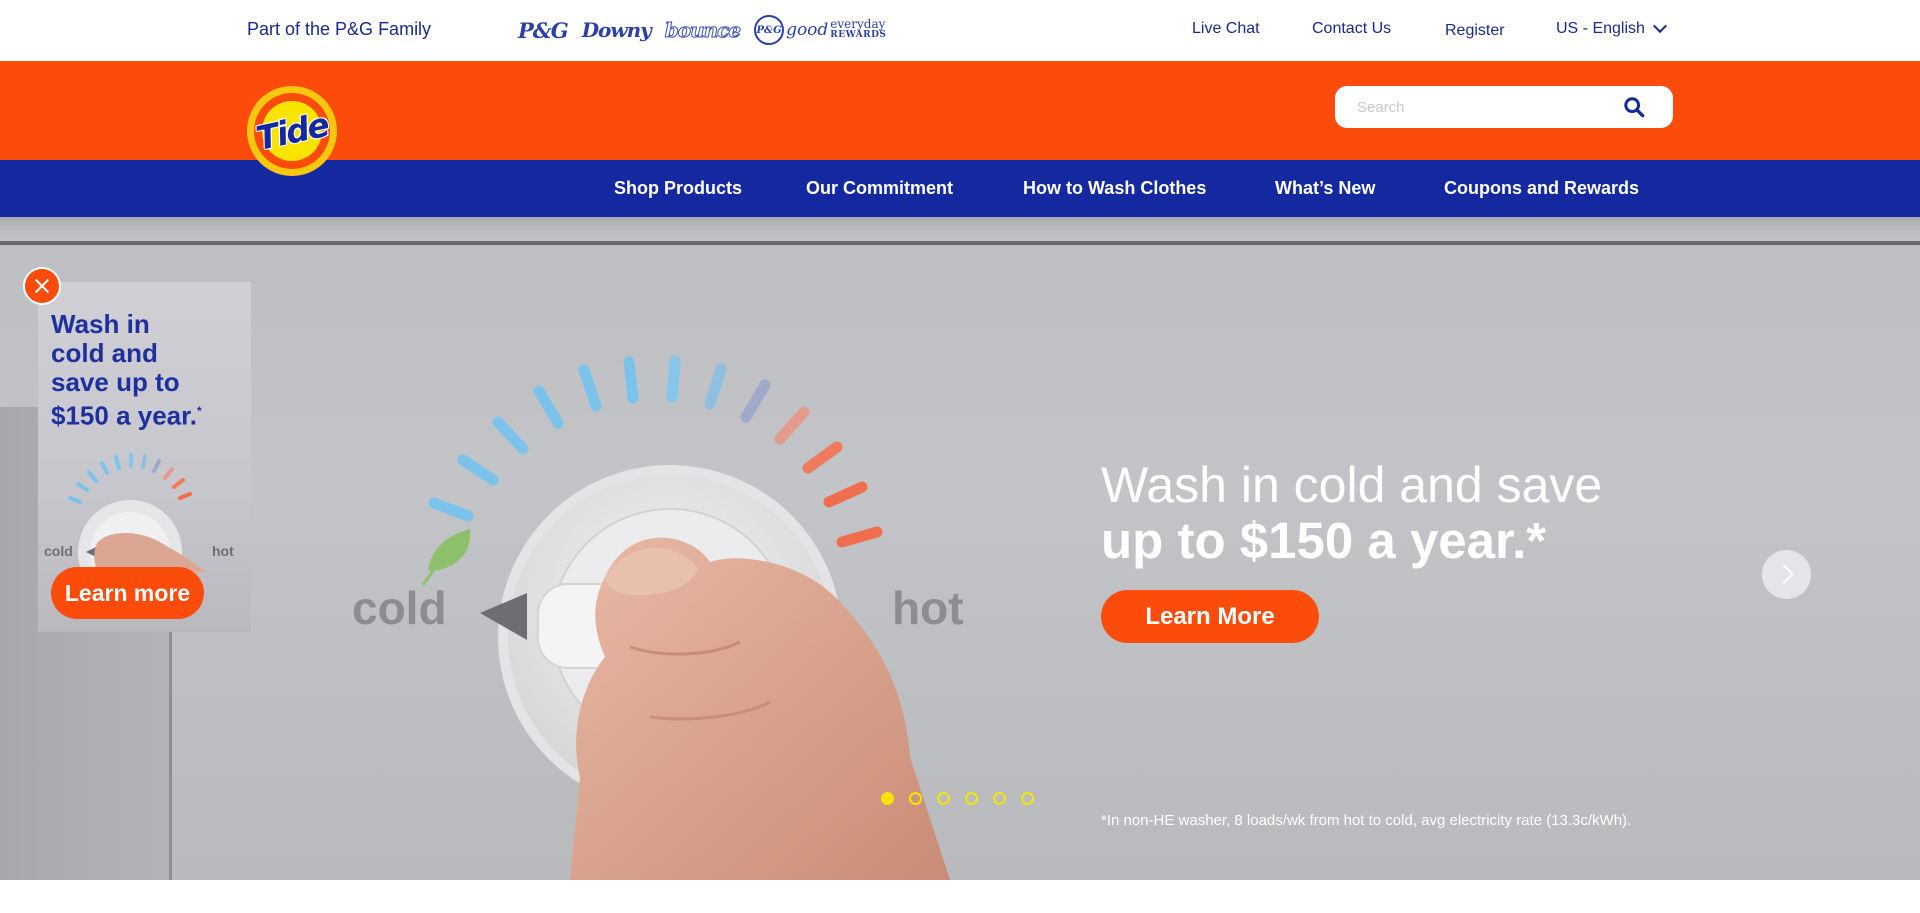  Describe the element at coordinates (124, 415) in the screenshot. I see `promo-line-4: $150 a year.` at that location.